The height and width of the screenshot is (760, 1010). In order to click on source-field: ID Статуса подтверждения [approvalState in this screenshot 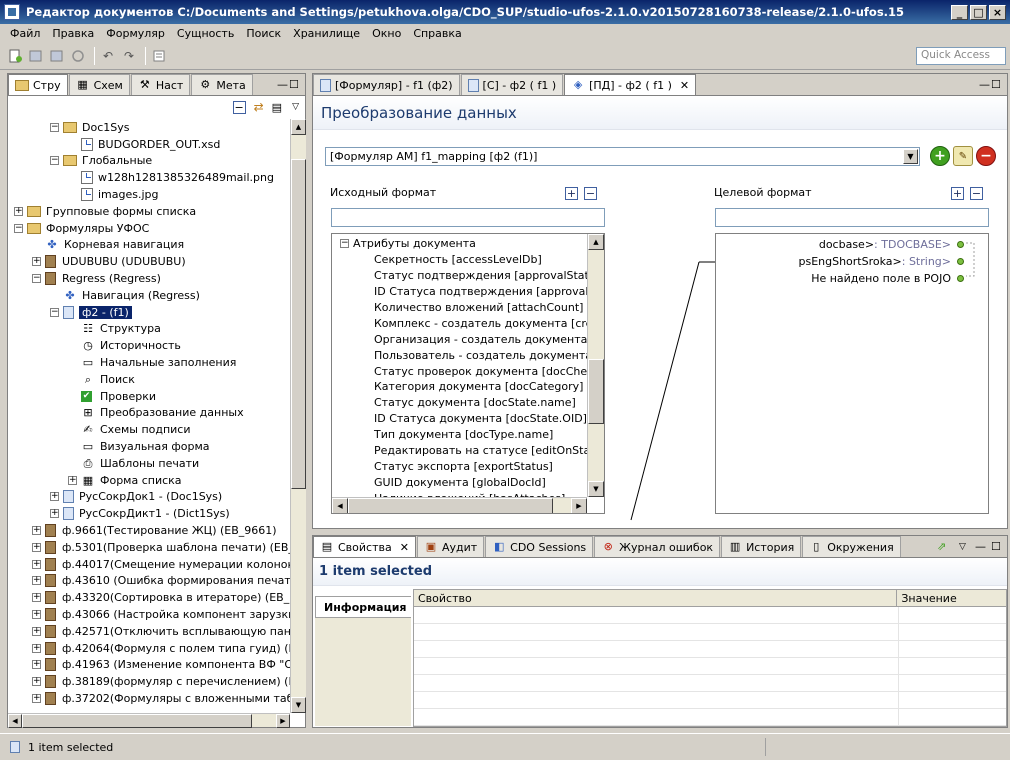, I will do `click(459, 292)`.